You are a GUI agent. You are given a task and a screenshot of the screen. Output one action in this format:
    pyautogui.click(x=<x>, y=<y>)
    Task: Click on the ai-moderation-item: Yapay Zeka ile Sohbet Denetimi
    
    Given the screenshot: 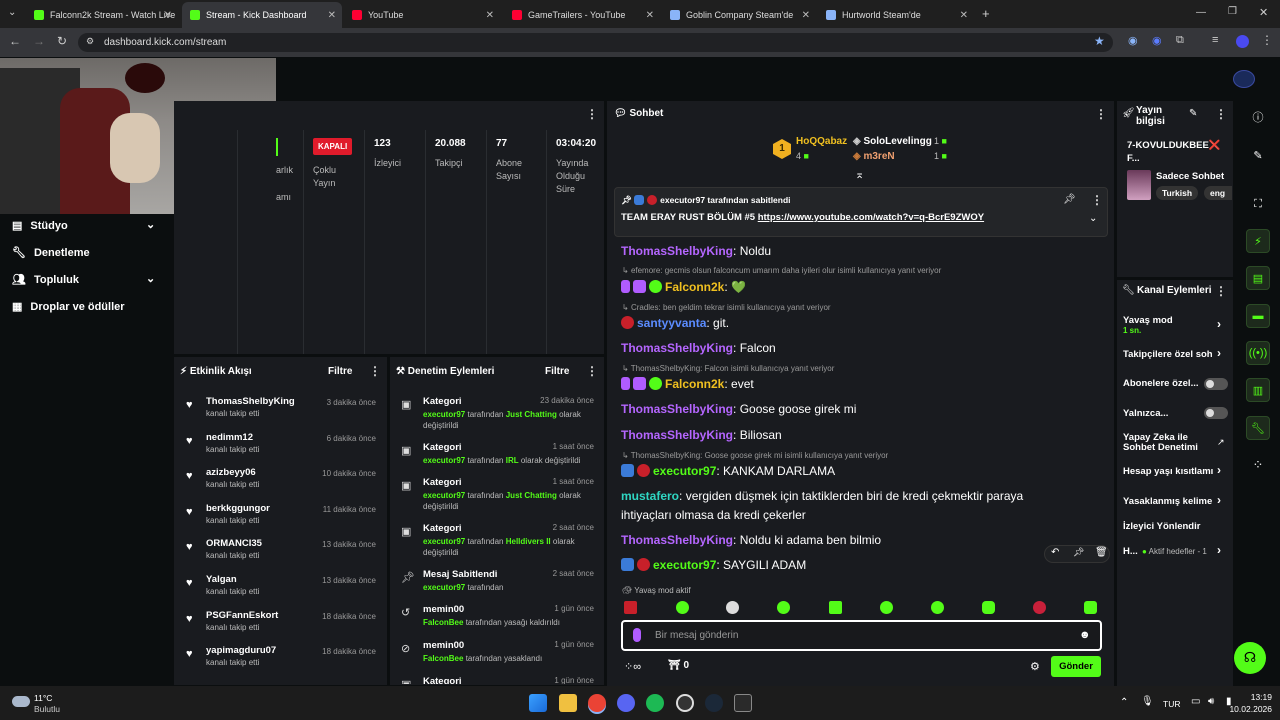 What is the action you would take?
    pyautogui.click(x=1168, y=443)
    